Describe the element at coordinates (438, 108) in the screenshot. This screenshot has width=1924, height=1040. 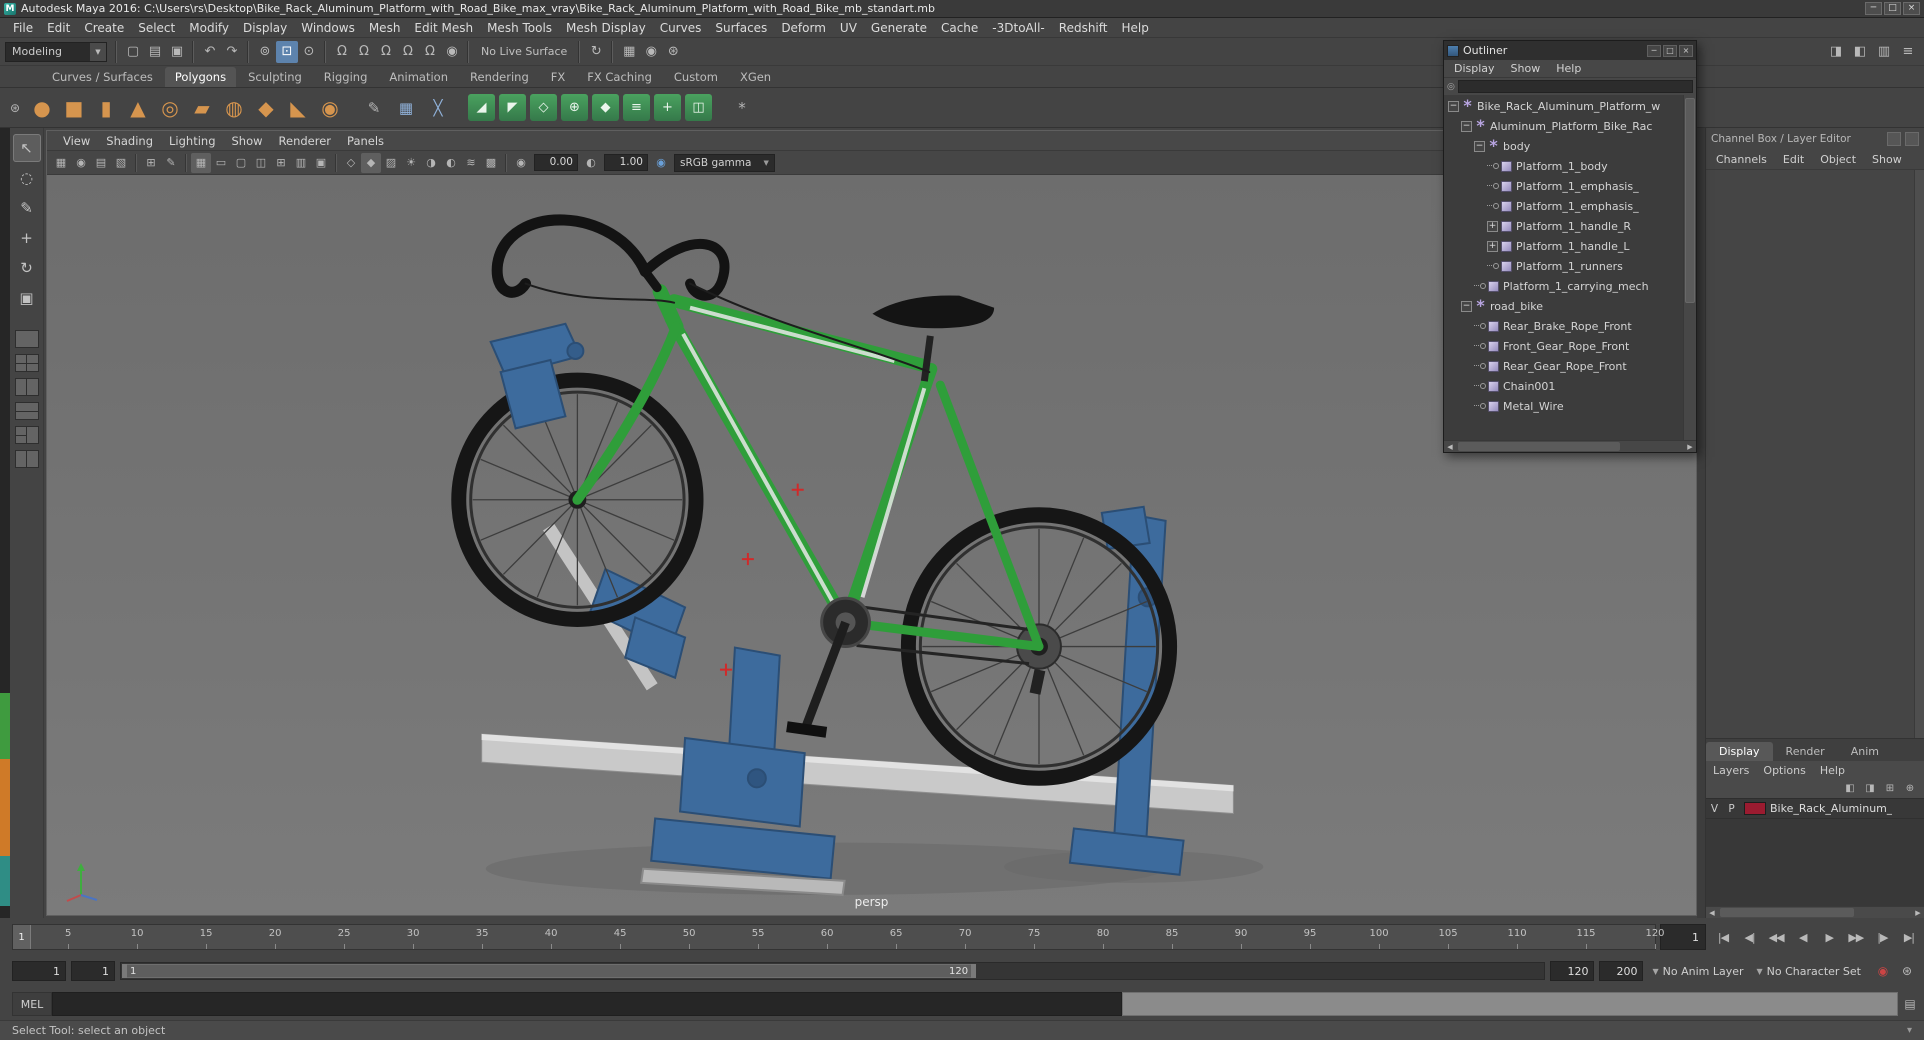
I see `multi-cut-icon: ╳` at that location.